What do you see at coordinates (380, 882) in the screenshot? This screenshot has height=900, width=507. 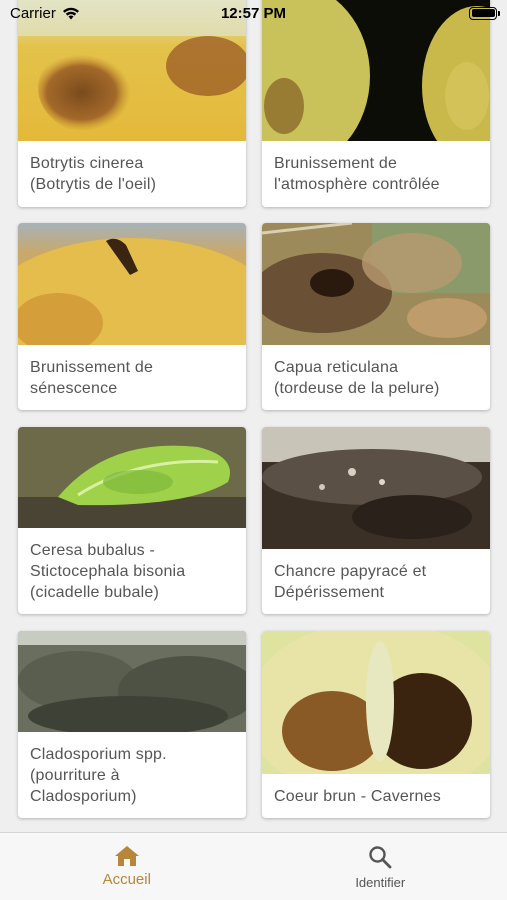 I see `tab-label-identifier: Identifier` at bounding box center [380, 882].